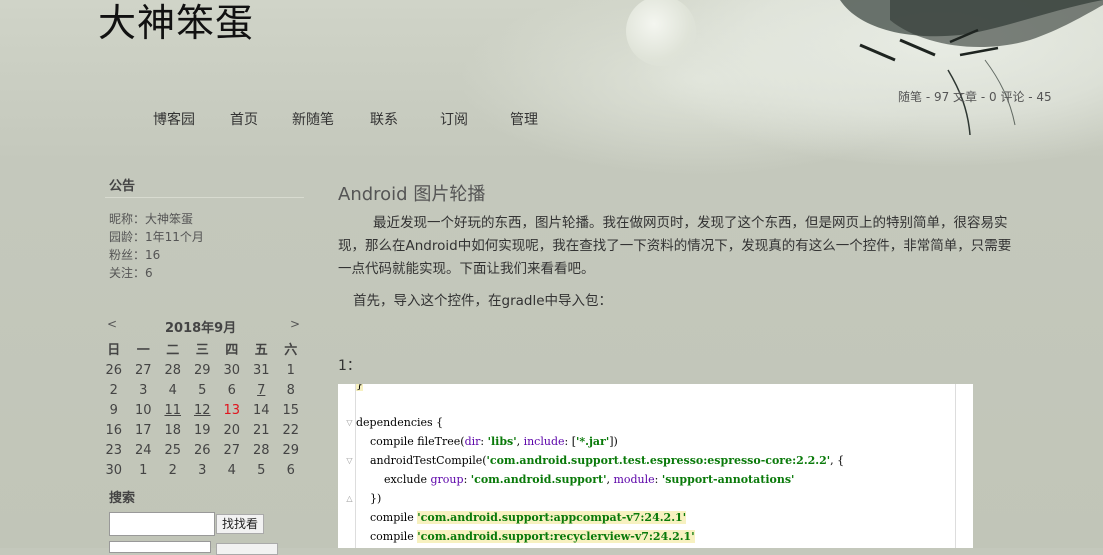 This screenshot has width=1103, height=555. I want to click on code-text: compile, so click(387, 536).